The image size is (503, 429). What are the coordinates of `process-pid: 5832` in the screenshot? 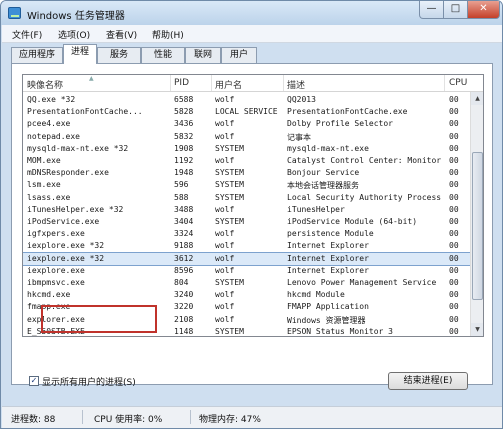 It's located at (184, 136).